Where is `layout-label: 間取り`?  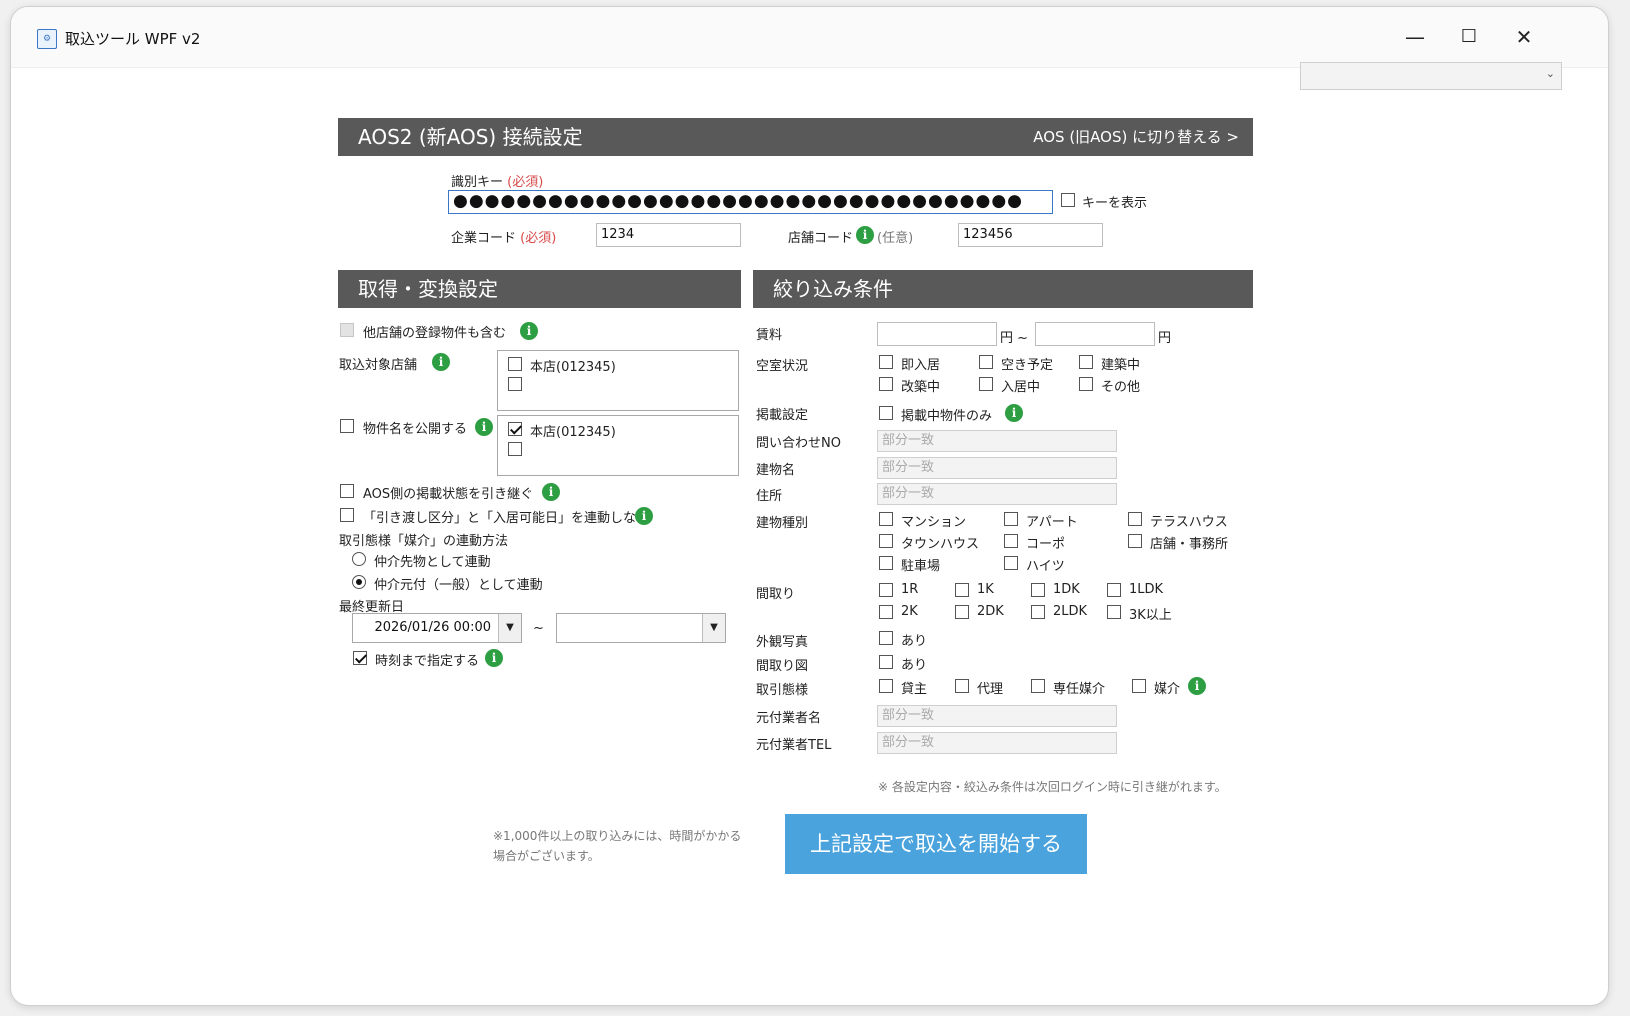
layout-label: 間取り is located at coordinates (776, 594).